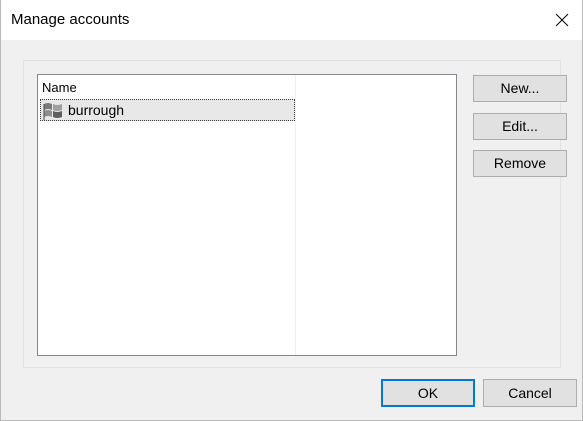  What do you see at coordinates (96, 110) in the screenshot?
I see `list-item-label: burrough` at bounding box center [96, 110].